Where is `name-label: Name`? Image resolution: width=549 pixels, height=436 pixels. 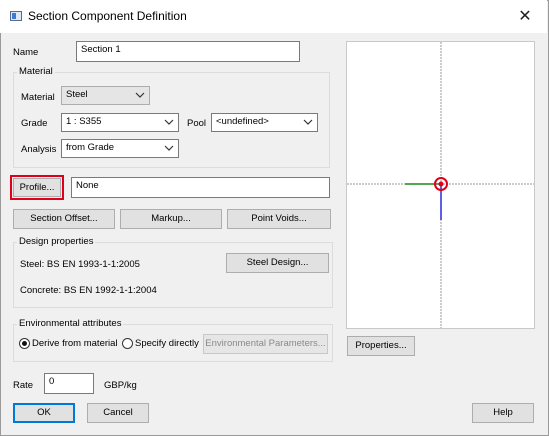
name-label: Name is located at coordinates (26, 52).